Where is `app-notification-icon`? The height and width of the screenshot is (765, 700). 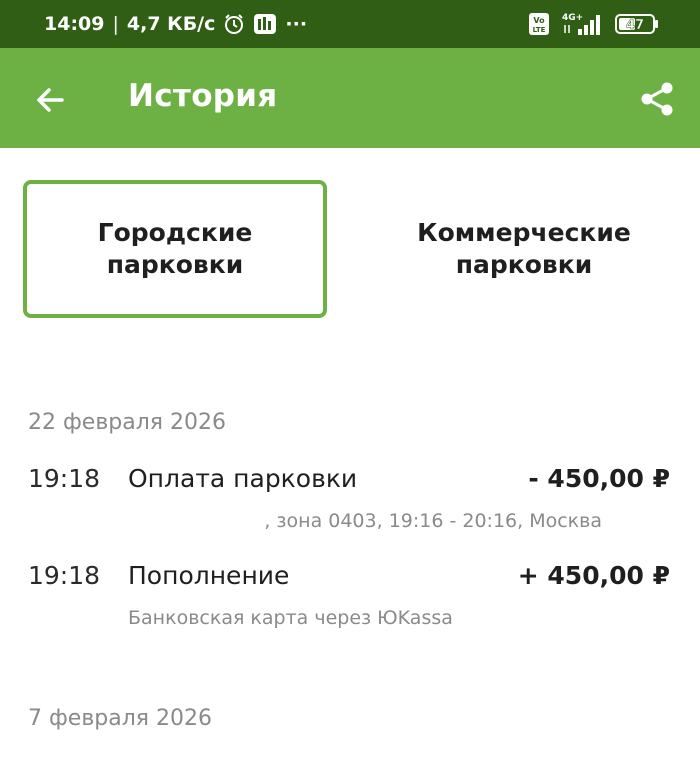
app-notification-icon is located at coordinates (265, 24).